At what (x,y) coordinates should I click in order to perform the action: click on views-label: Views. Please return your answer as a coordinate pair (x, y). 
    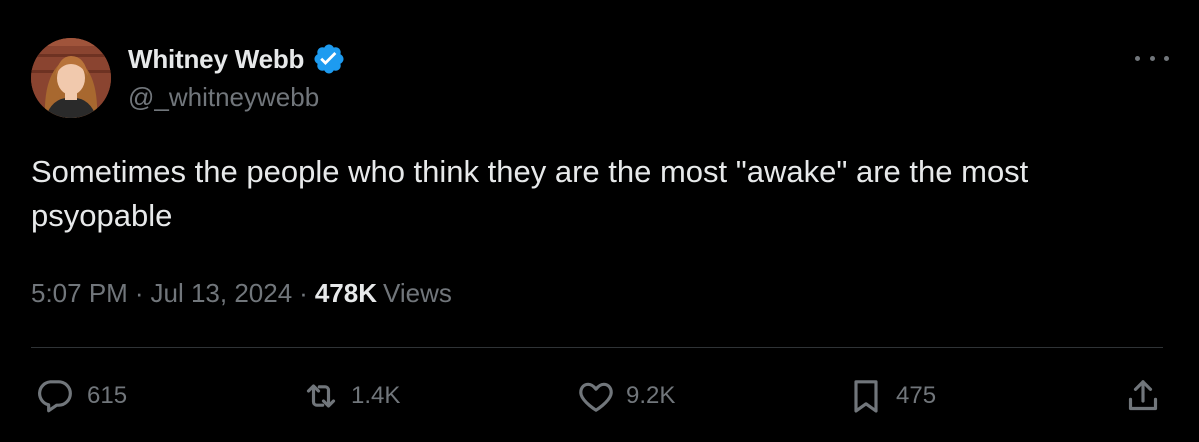
    Looking at the image, I should click on (417, 293).